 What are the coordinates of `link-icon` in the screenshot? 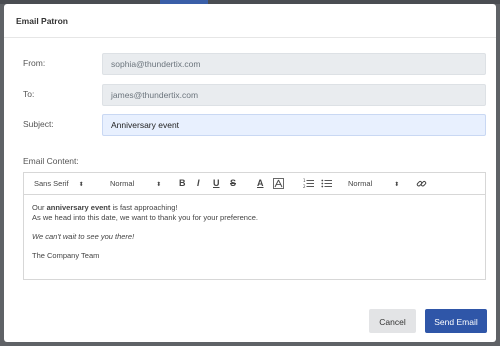 It's located at (421, 183).